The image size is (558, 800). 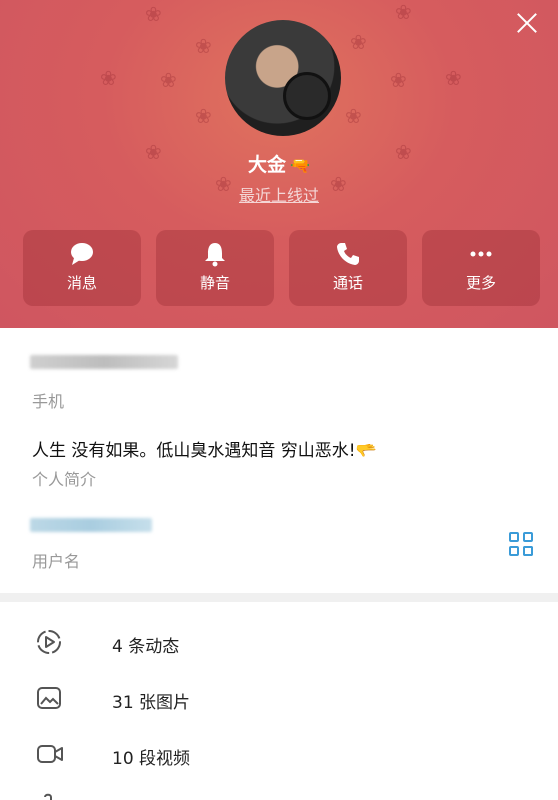 I want to click on username-blurred, so click(x=91, y=525).